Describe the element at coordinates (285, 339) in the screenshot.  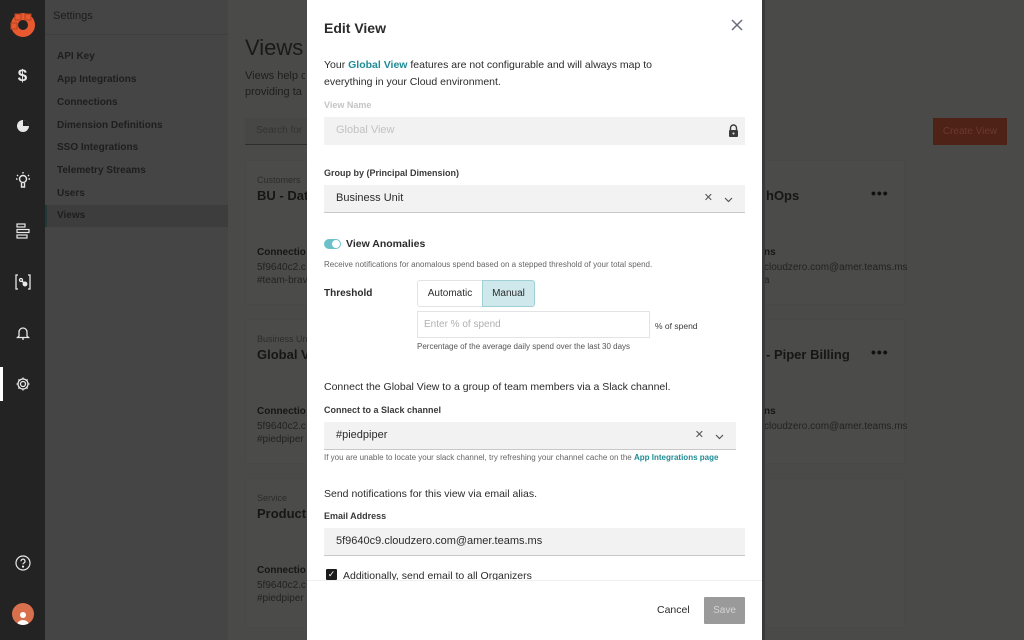
I see `card-type: Business Unit` at that location.